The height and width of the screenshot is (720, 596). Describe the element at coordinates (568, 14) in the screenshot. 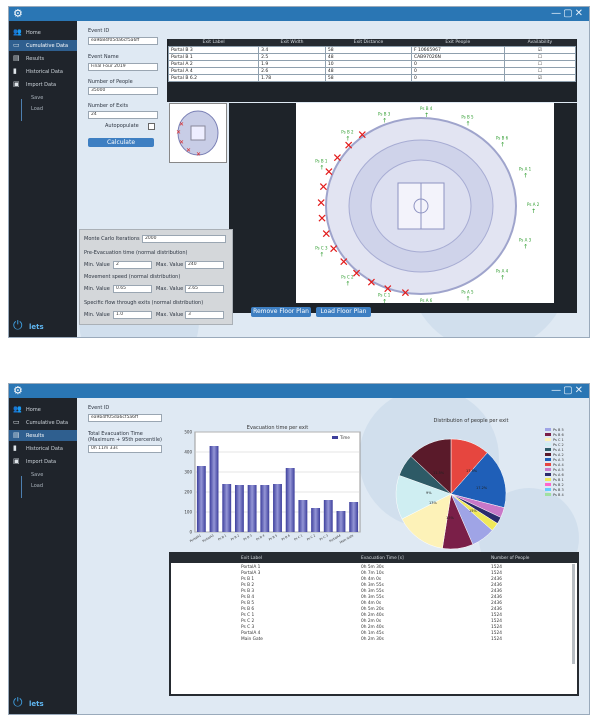

I see `window-controls: —▢✕` at that location.